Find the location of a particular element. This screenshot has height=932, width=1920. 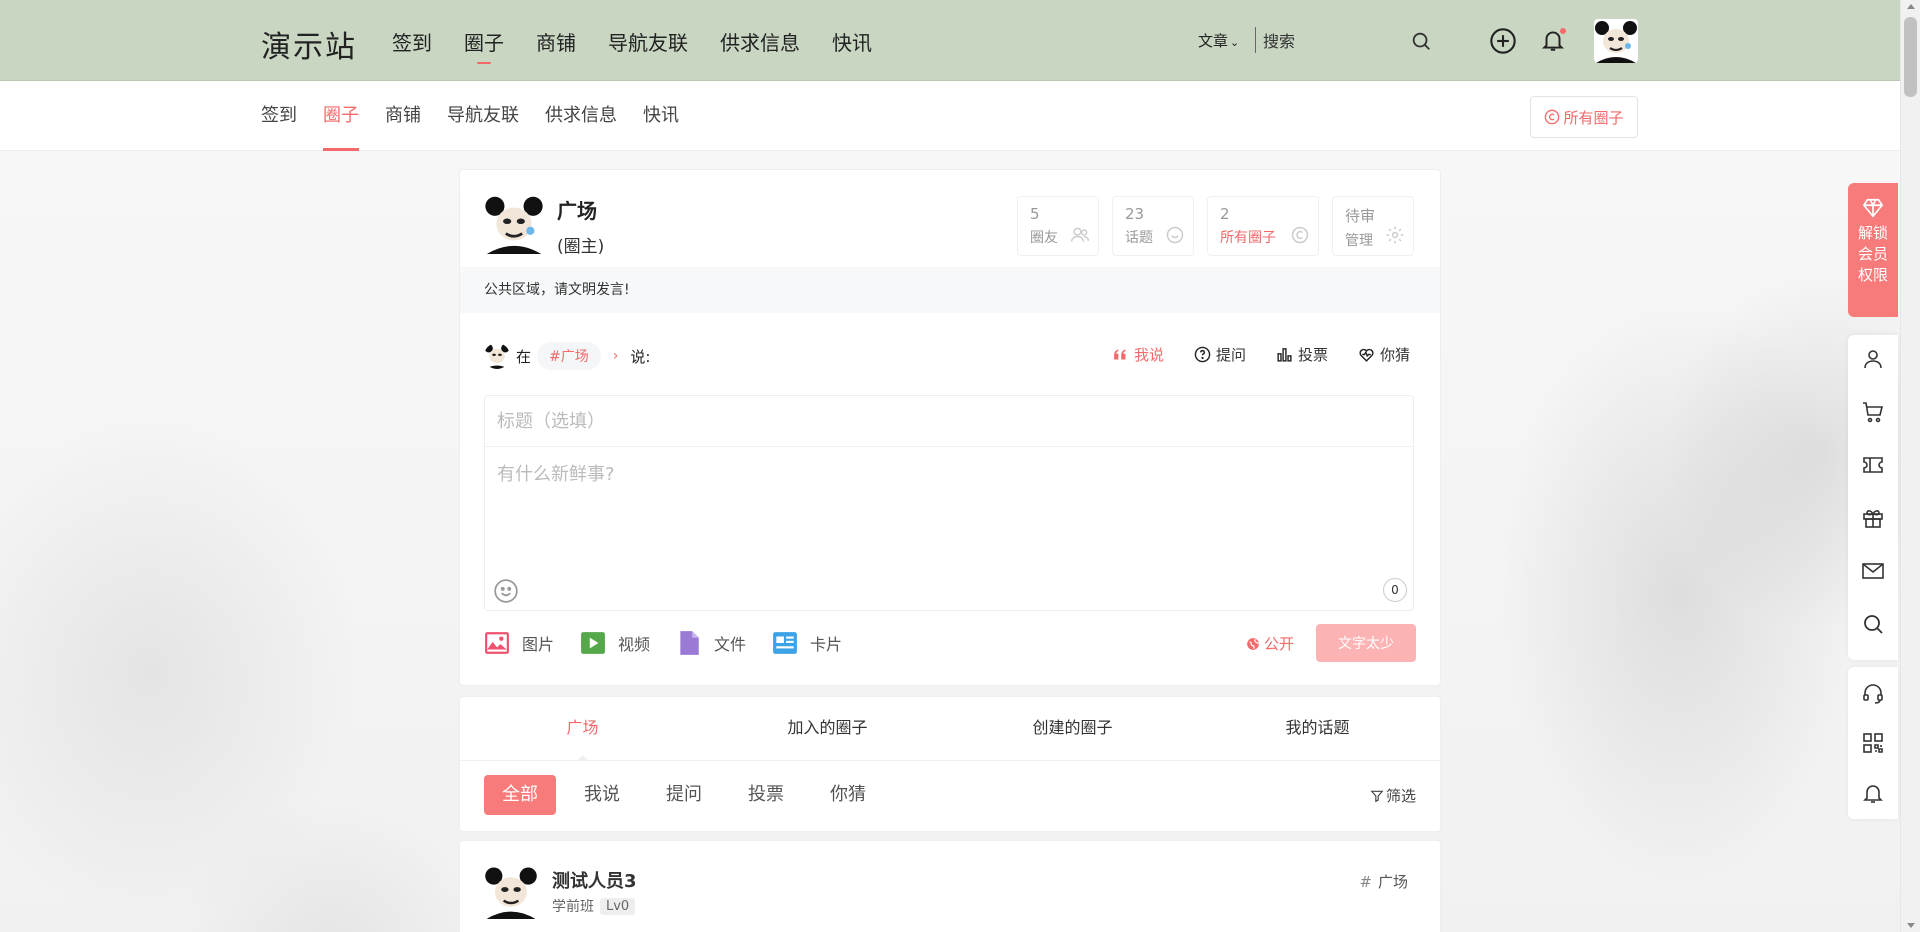

post-author-avatar is located at coordinates (511, 892).